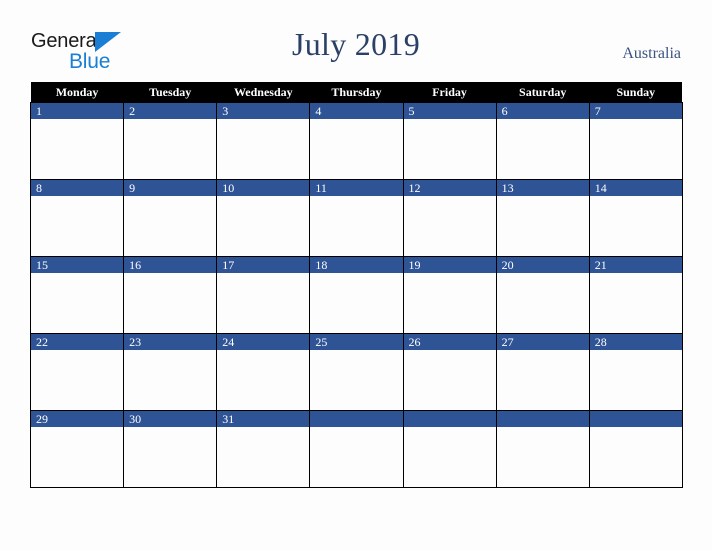  What do you see at coordinates (77, 92) in the screenshot?
I see `weekday-header-monday: Monday` at bounding box center [77, 92].